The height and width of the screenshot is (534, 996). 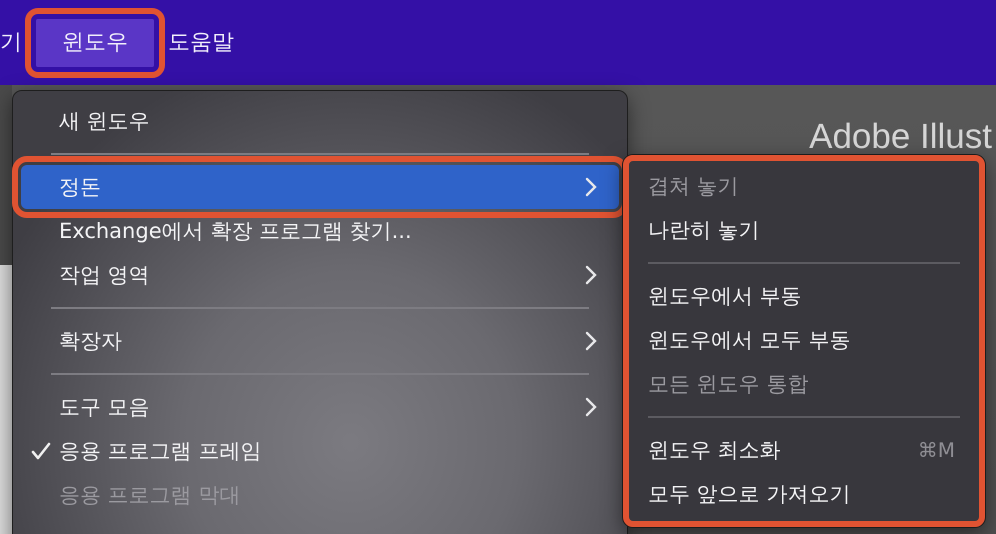 What do you see at coordinates (804, 340) in the screenshot?
I see `menu-item: 윈도우에서 모두 부동` at bounding box center [804, 340].